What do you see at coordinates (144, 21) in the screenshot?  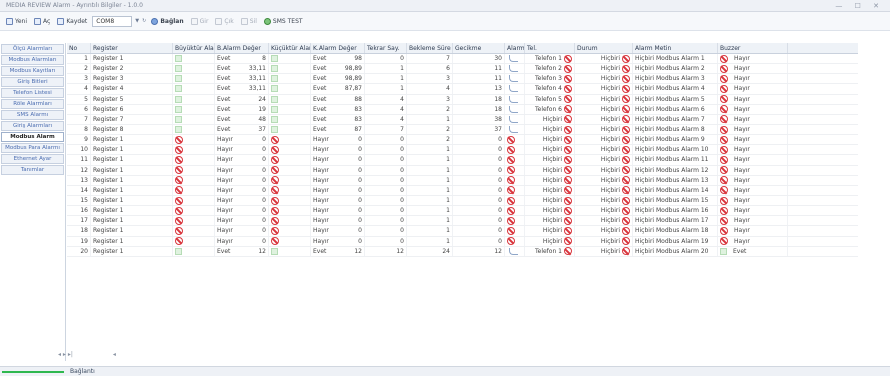 I see `refresh-icon: ↻` at bounding box center [144, 21].